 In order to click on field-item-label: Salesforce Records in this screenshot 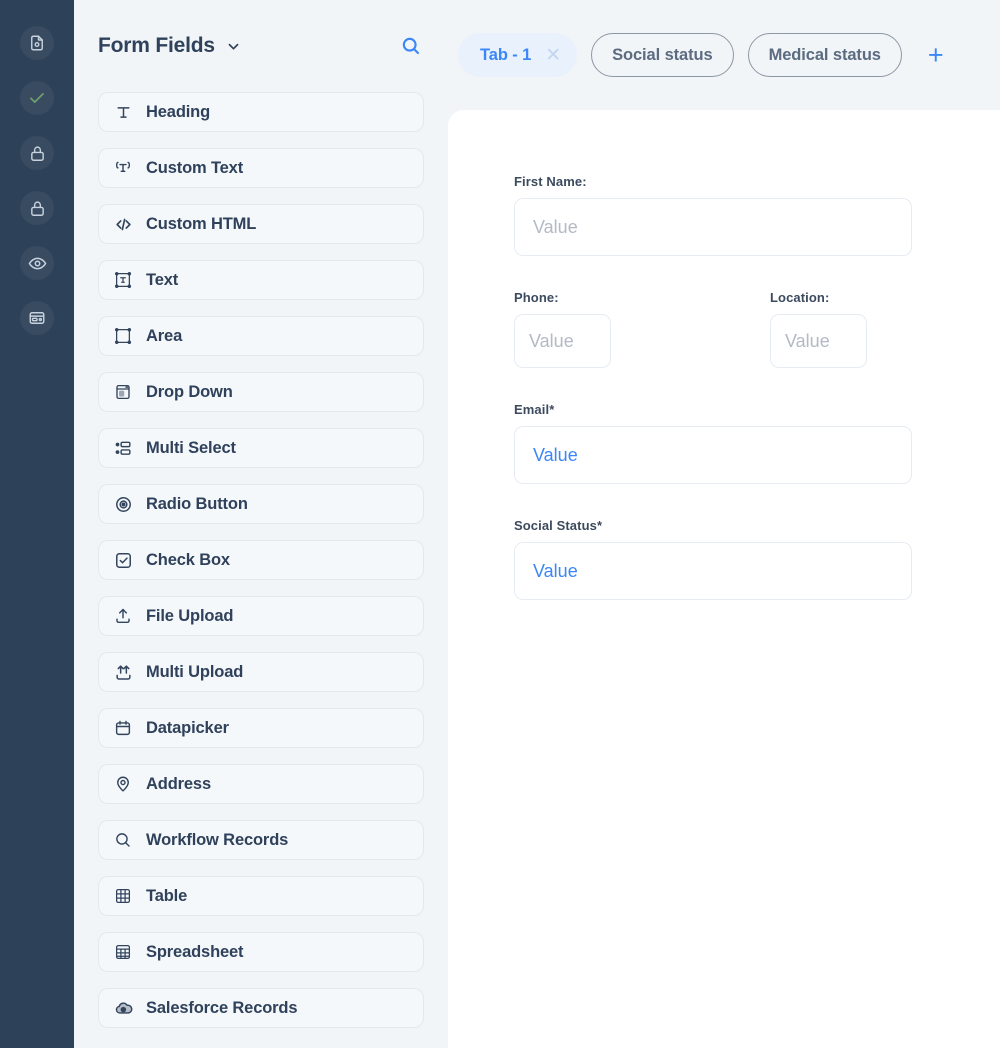, I will do `click(222, 1007)`.